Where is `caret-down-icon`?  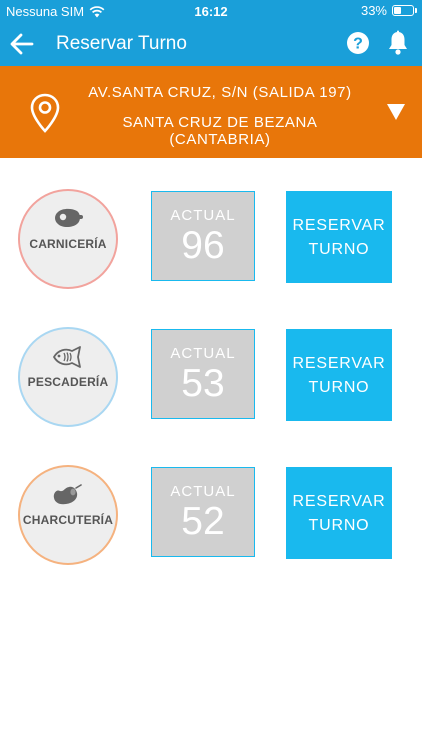
caret-down-icon is located at coordinates (396, 112).